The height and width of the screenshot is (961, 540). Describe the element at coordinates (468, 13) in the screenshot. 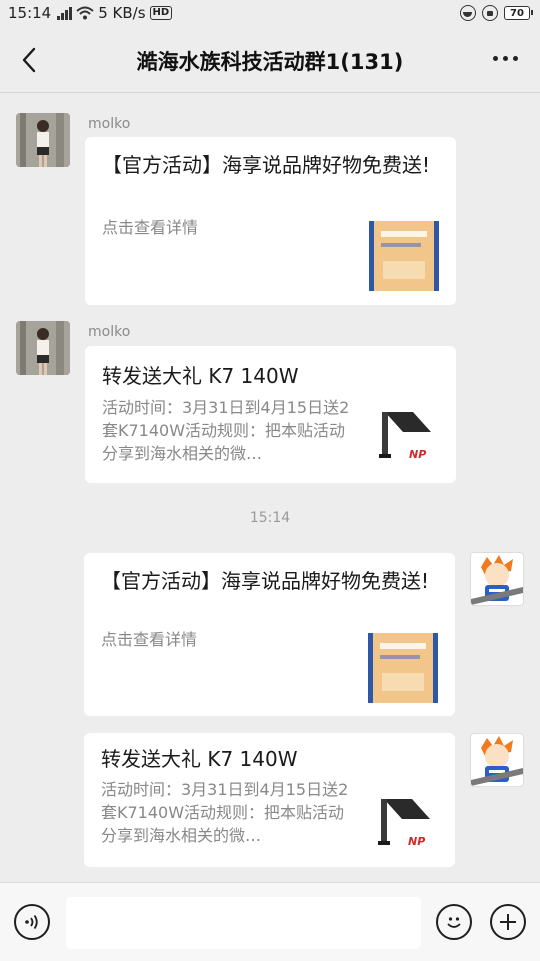

I see `eye-comfort-icon` at that location.